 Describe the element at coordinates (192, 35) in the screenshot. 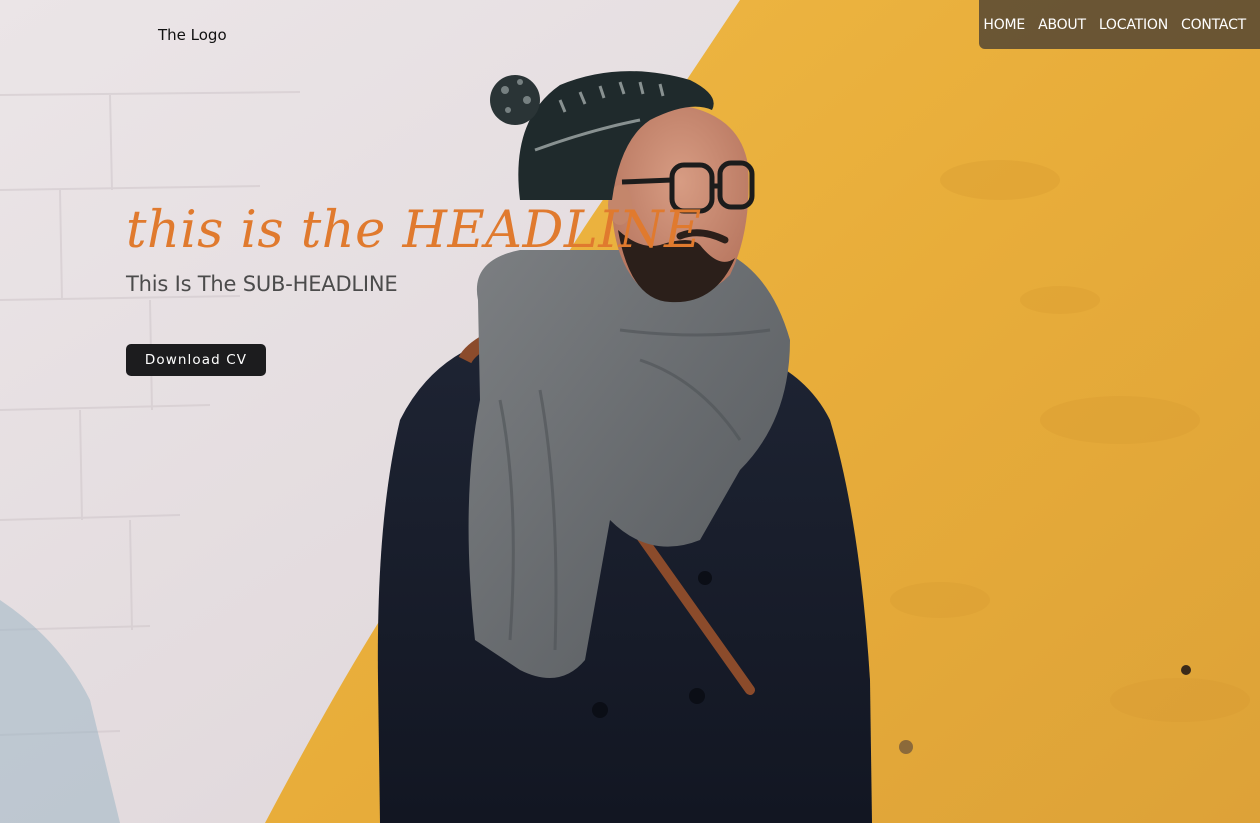

I see `logo: The Logo` at that location.